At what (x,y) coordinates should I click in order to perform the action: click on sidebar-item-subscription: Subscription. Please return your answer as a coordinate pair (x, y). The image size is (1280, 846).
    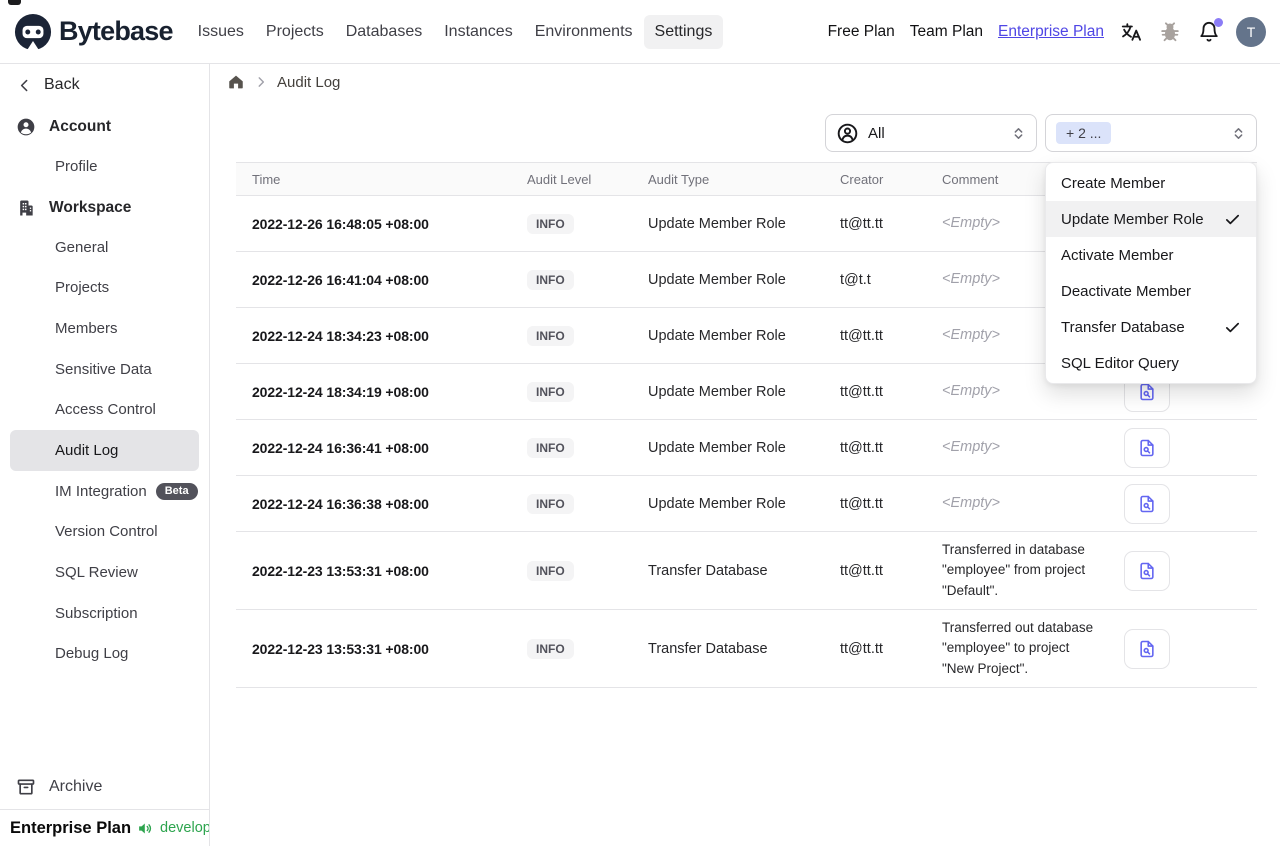
    Looking at the image, I should click on (104, 613).